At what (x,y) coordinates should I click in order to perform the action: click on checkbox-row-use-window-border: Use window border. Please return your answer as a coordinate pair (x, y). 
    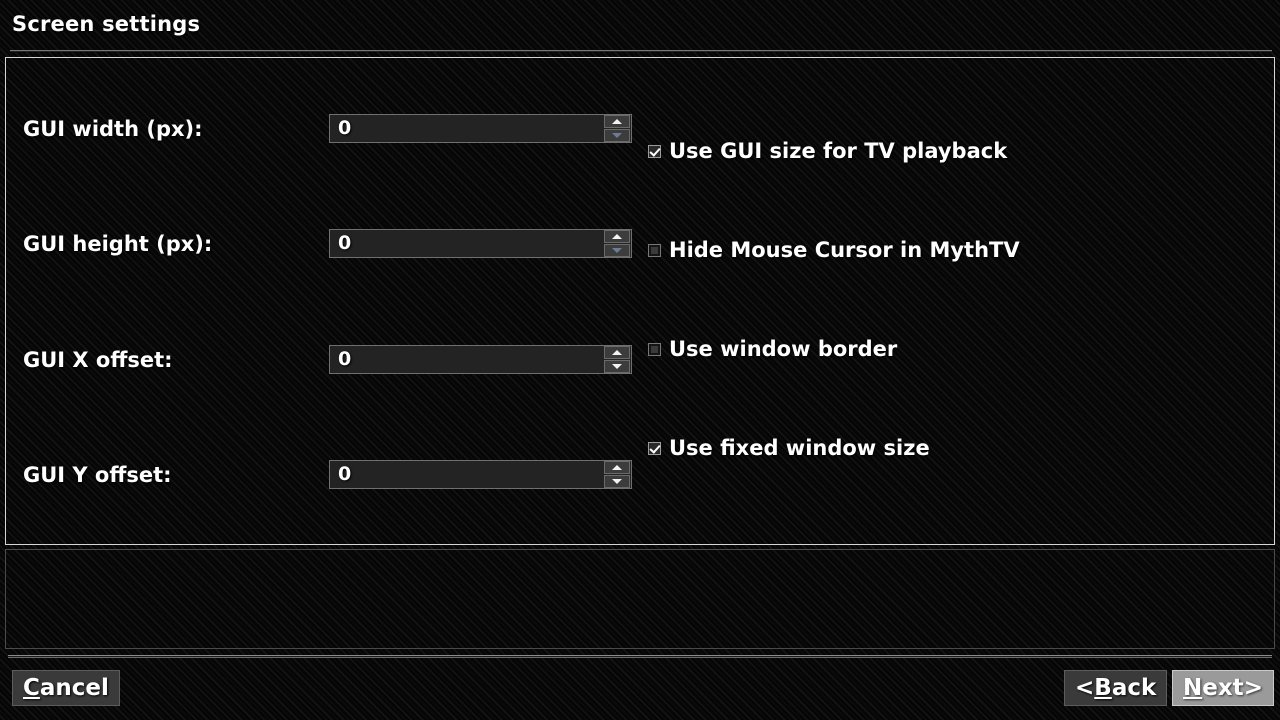
    Looking at the image, I should click on (772, 349).